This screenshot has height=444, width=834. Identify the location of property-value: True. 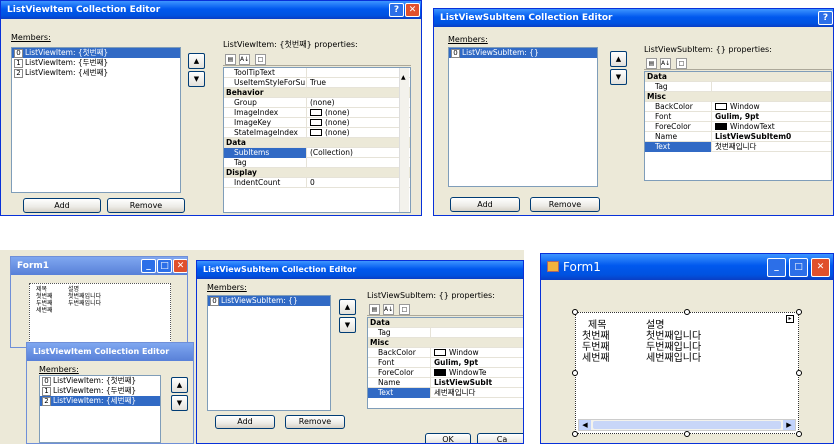
(358, 82).